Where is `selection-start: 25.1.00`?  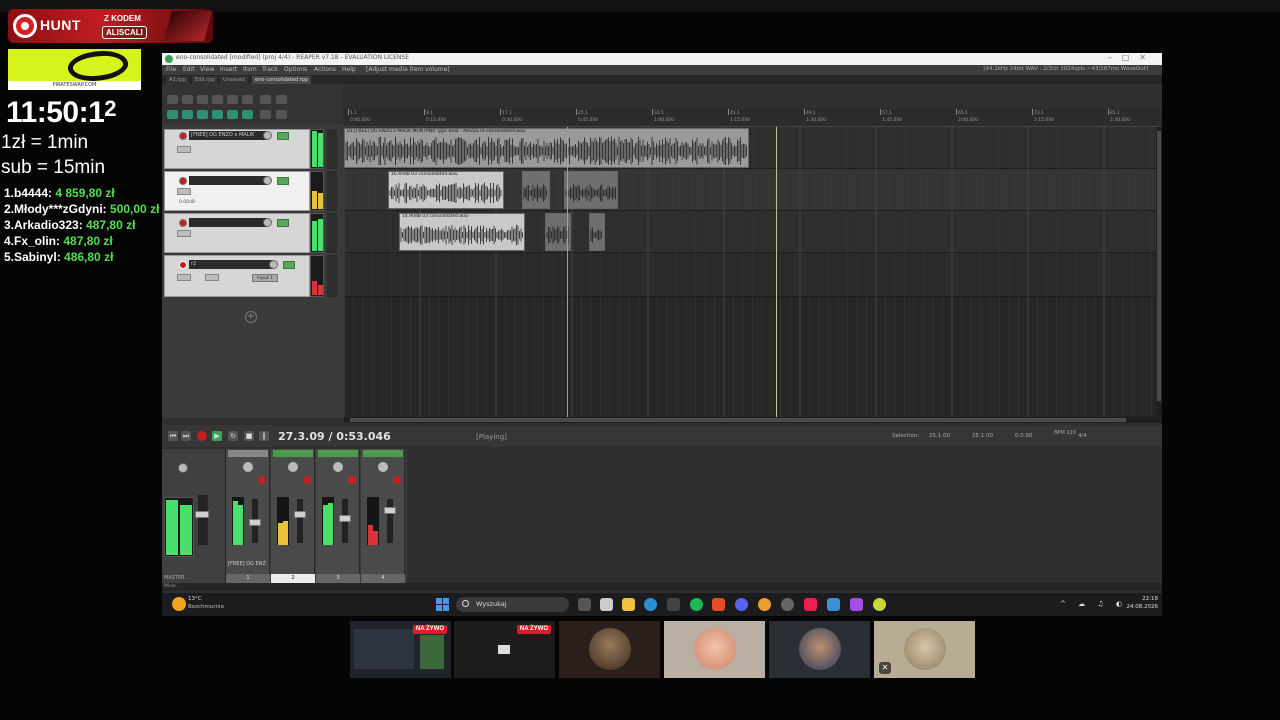
selection-start: 25.1.00 is located at coordinates (939, 436).